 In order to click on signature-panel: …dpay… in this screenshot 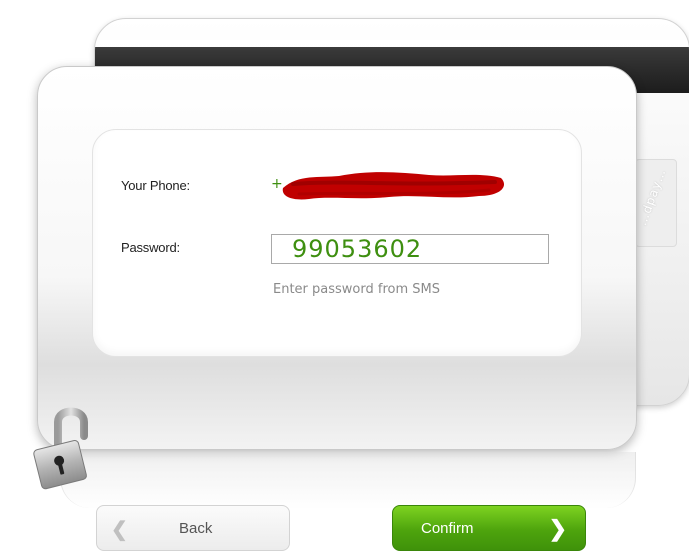, I will do `click(656, 203)`.